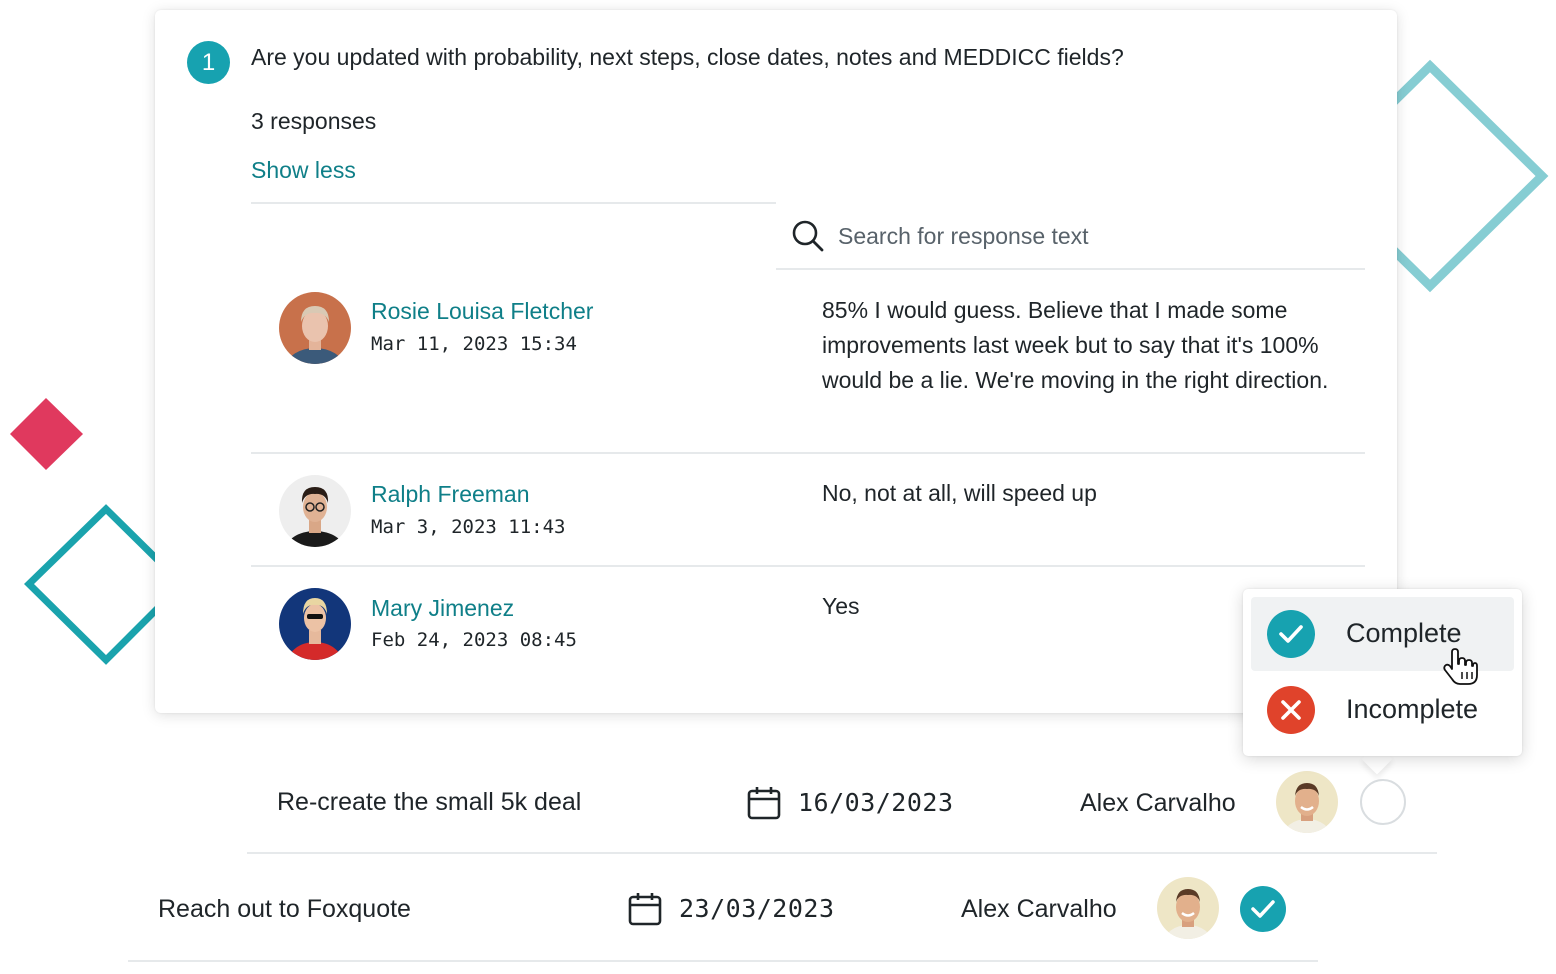 The width and height of the screenshot is (1556, 974). I want to click on response-timestamp: Mar 3, 2023 11:43, so click(468, 527).